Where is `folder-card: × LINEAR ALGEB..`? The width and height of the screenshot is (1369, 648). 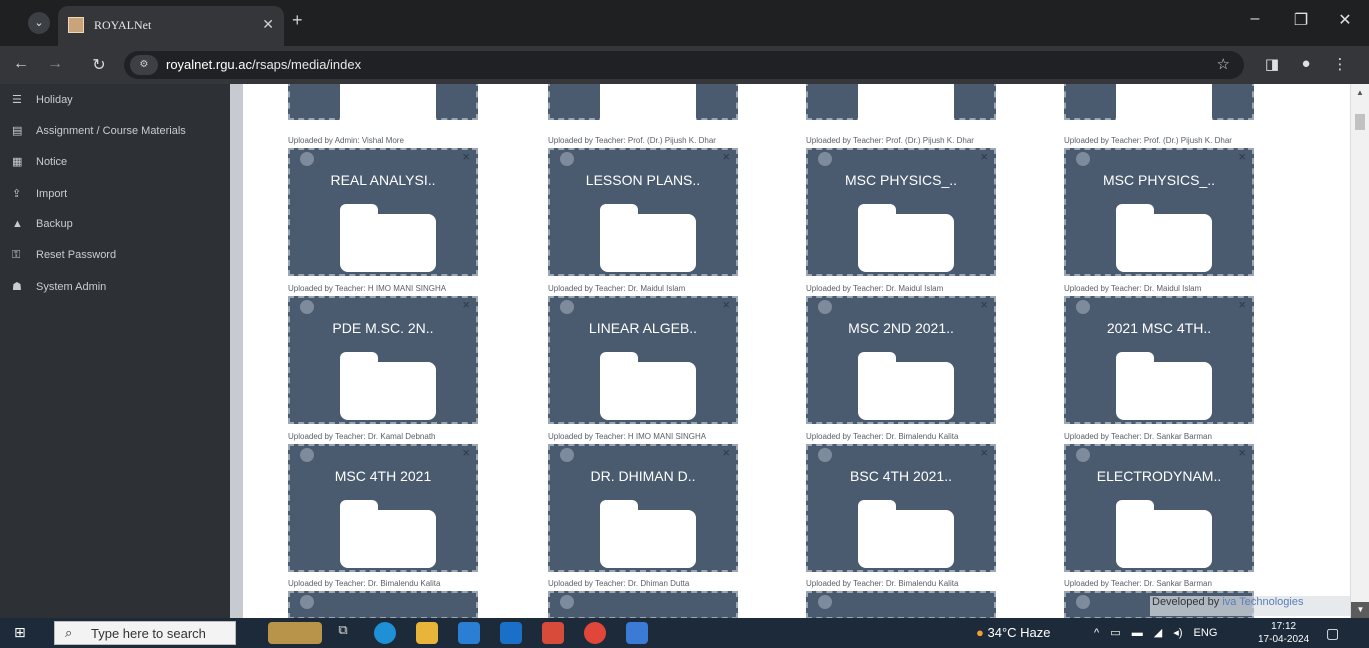
folder-card: × LINEAR ALGEB.. is located at coordinates (643, 360).